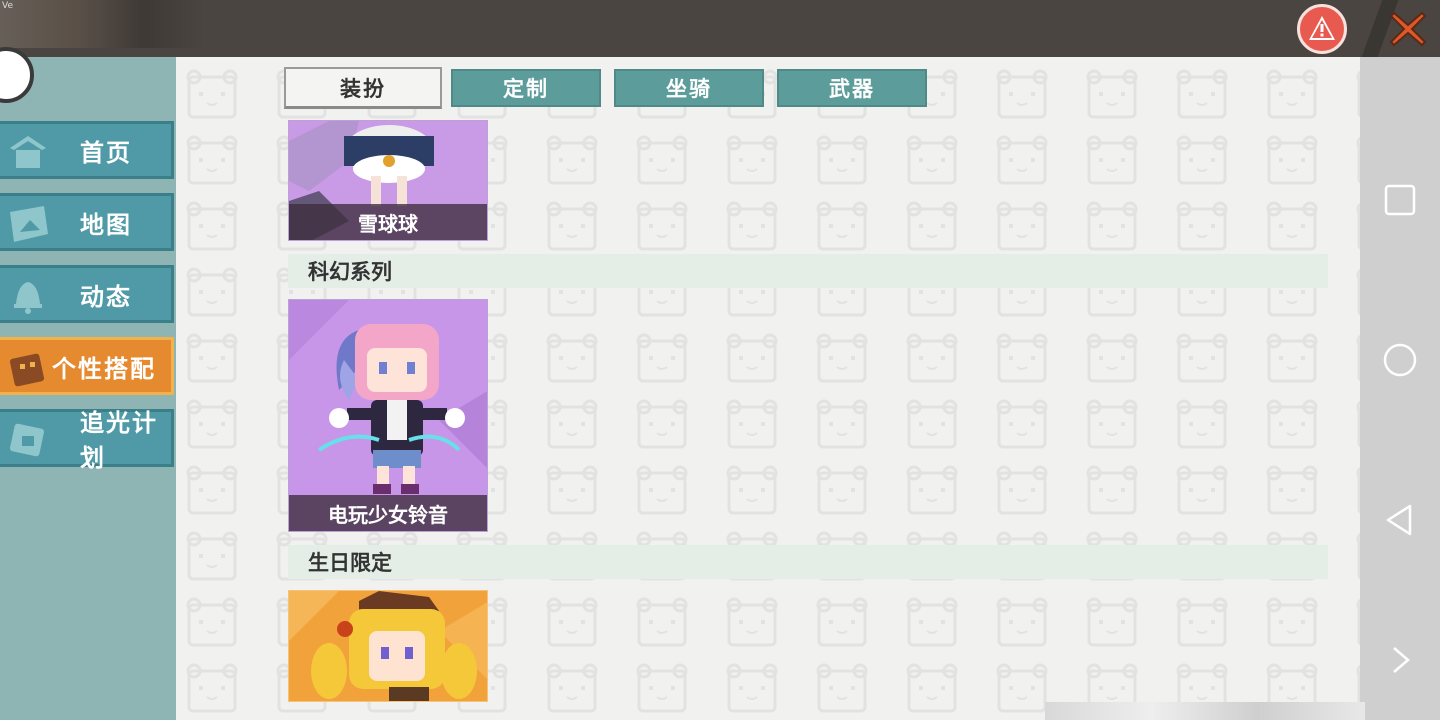 This screenshot has width=1440, height=720. I want to click on sidebar-item-news: 动态, so click(87, 294).